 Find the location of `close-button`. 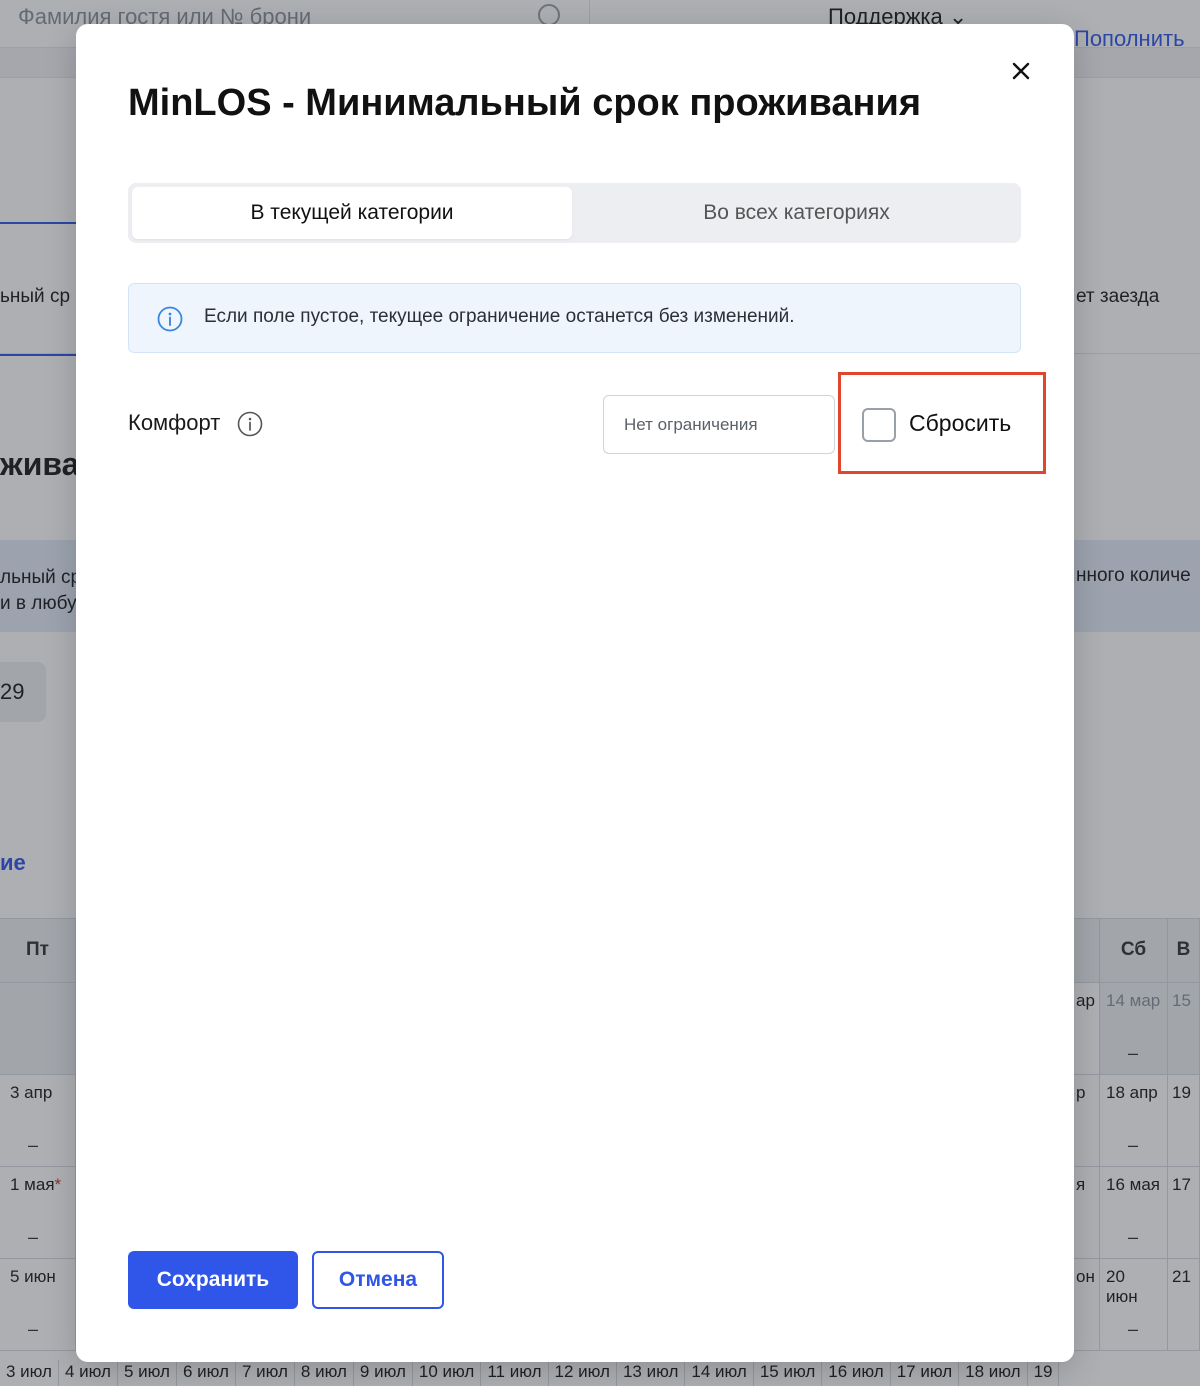

close-button is located at coordinates (1021, 71).